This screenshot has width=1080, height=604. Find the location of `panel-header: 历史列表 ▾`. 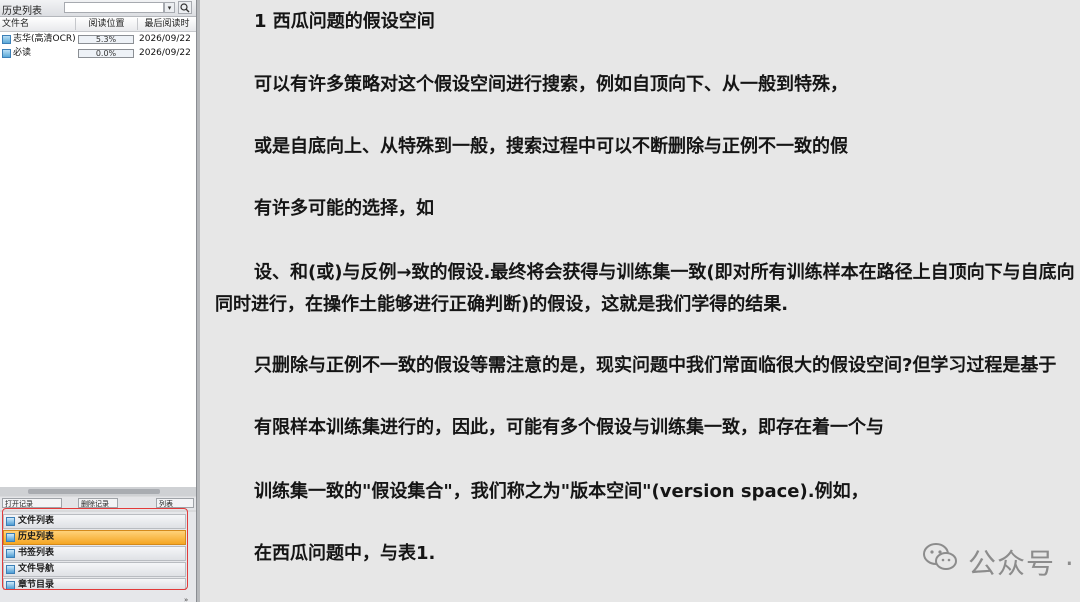

panel-header: 历史列表 ▾ is located at coordinates (98, 8).